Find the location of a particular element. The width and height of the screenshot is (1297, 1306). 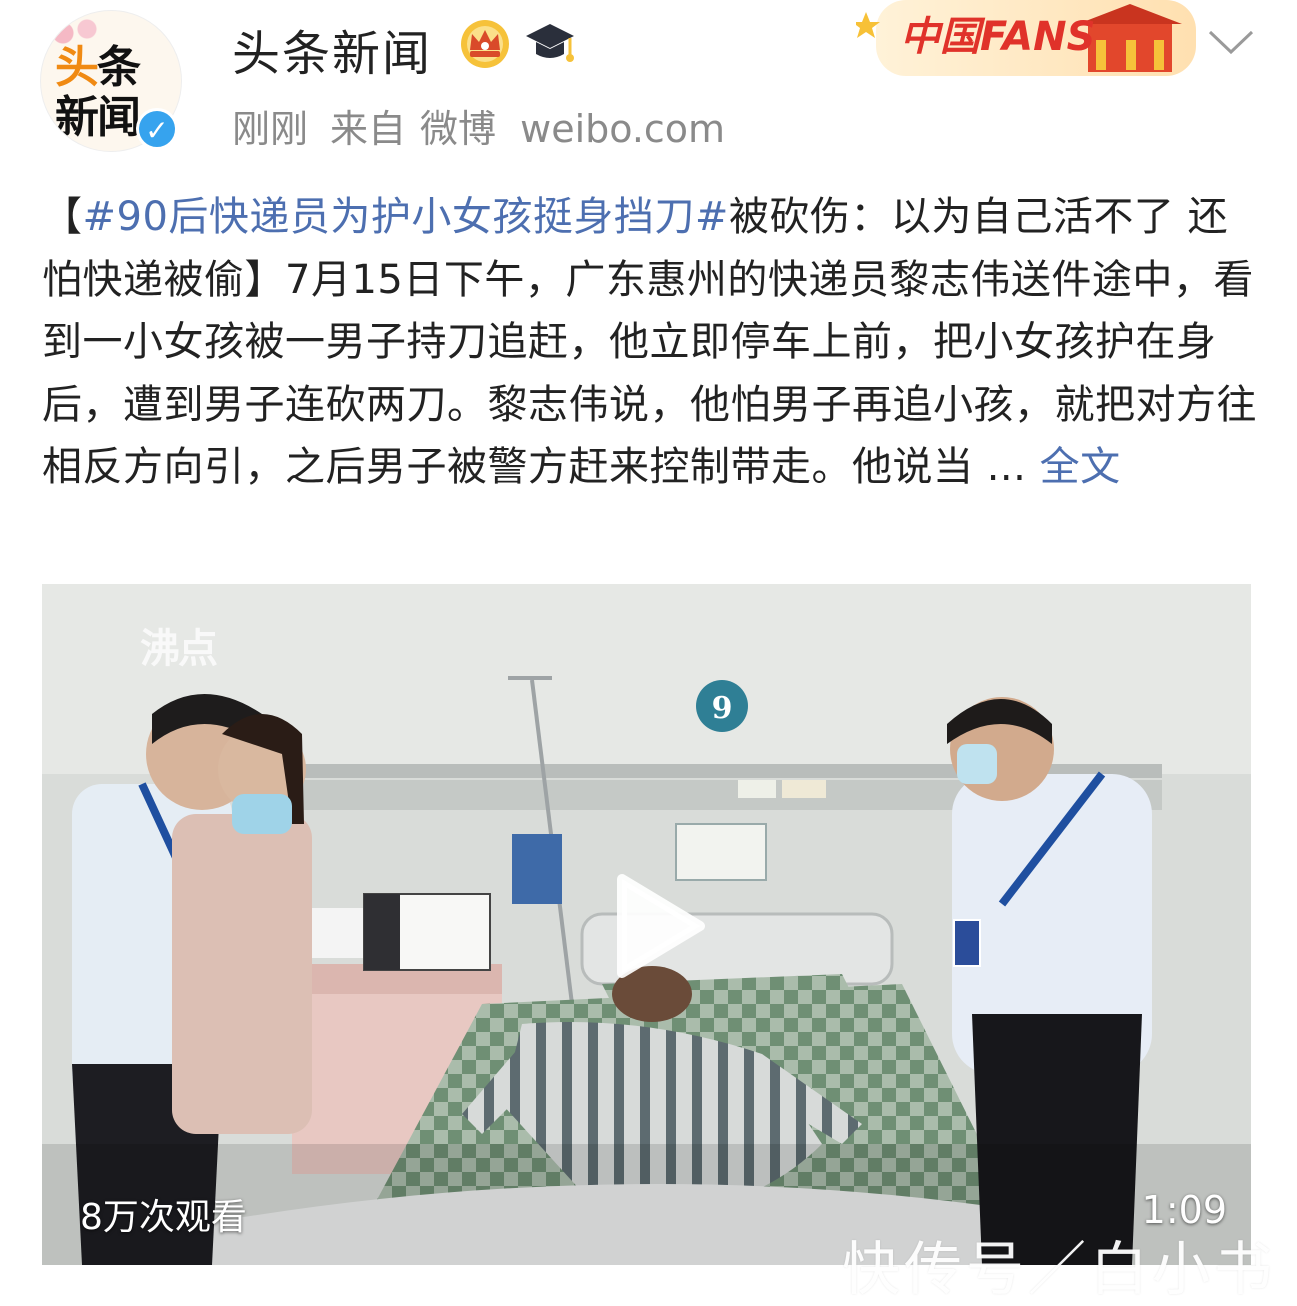

fans-banner-text: 中国FANS is located at coordinates (997, 37).